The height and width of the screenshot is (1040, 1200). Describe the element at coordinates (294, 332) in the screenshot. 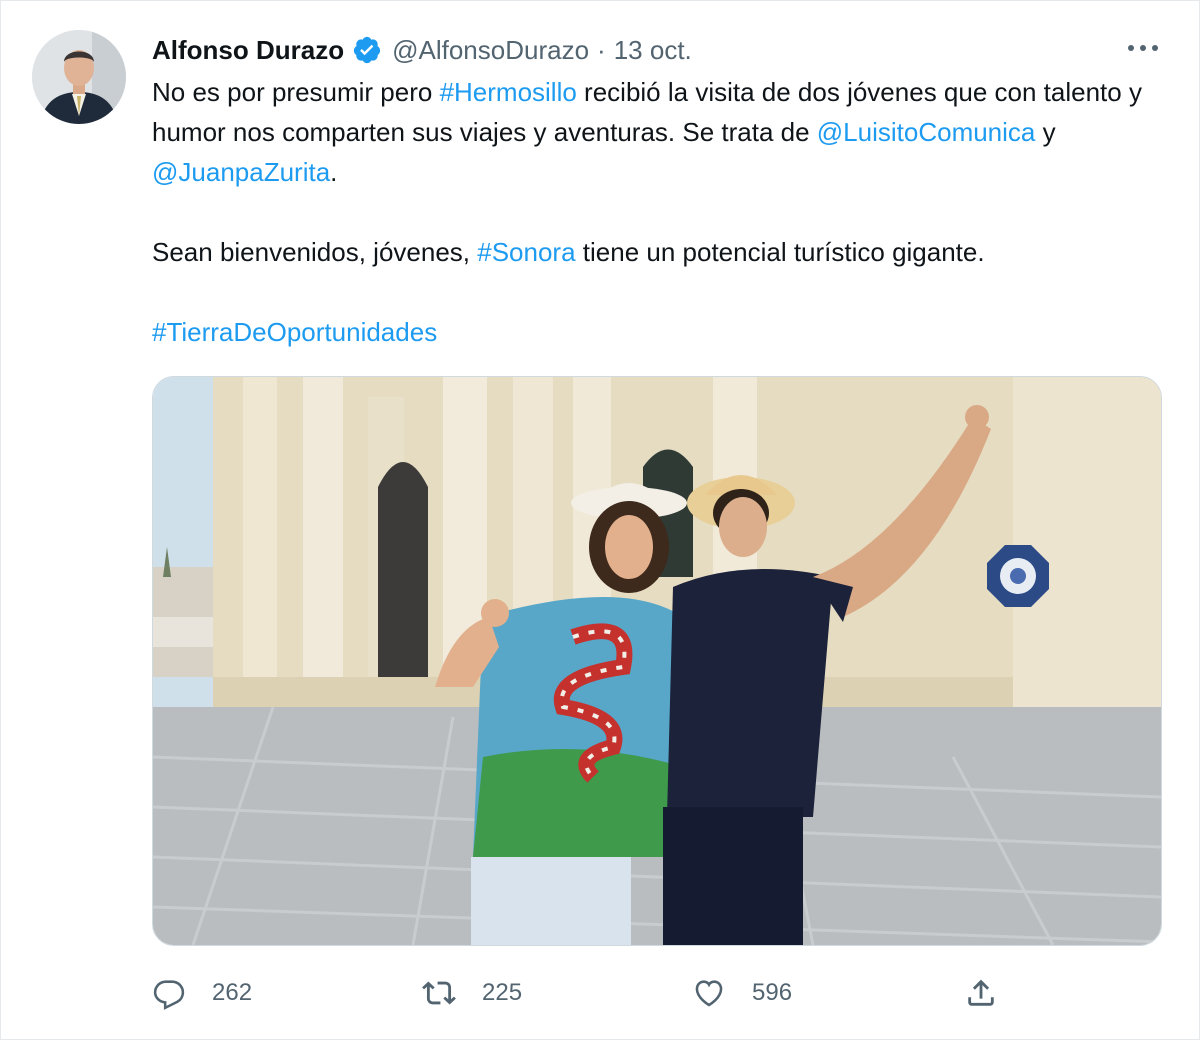

I see `hashtag-tierradeoportunidades: #TierraDeOportunidades` at that location.